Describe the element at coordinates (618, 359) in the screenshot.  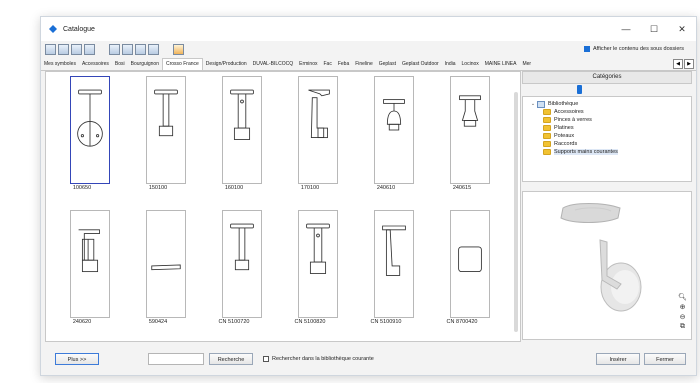
I see `insert-button: Insérer` at that location.